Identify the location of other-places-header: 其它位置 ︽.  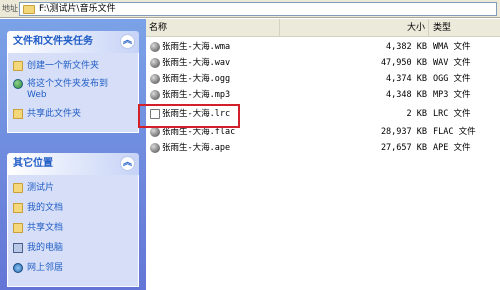
(73, 164).